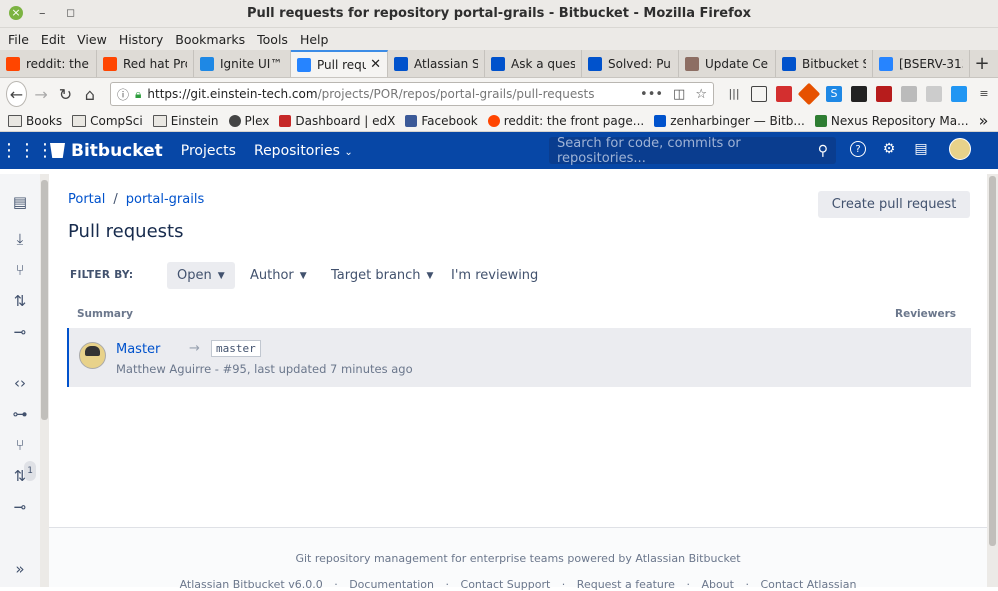 This screenshot has height=591, width=998. What do you see at coordinates (858, 149) in the screenshot?
I see `help-icon: ?` at bounding box center [858, 149].